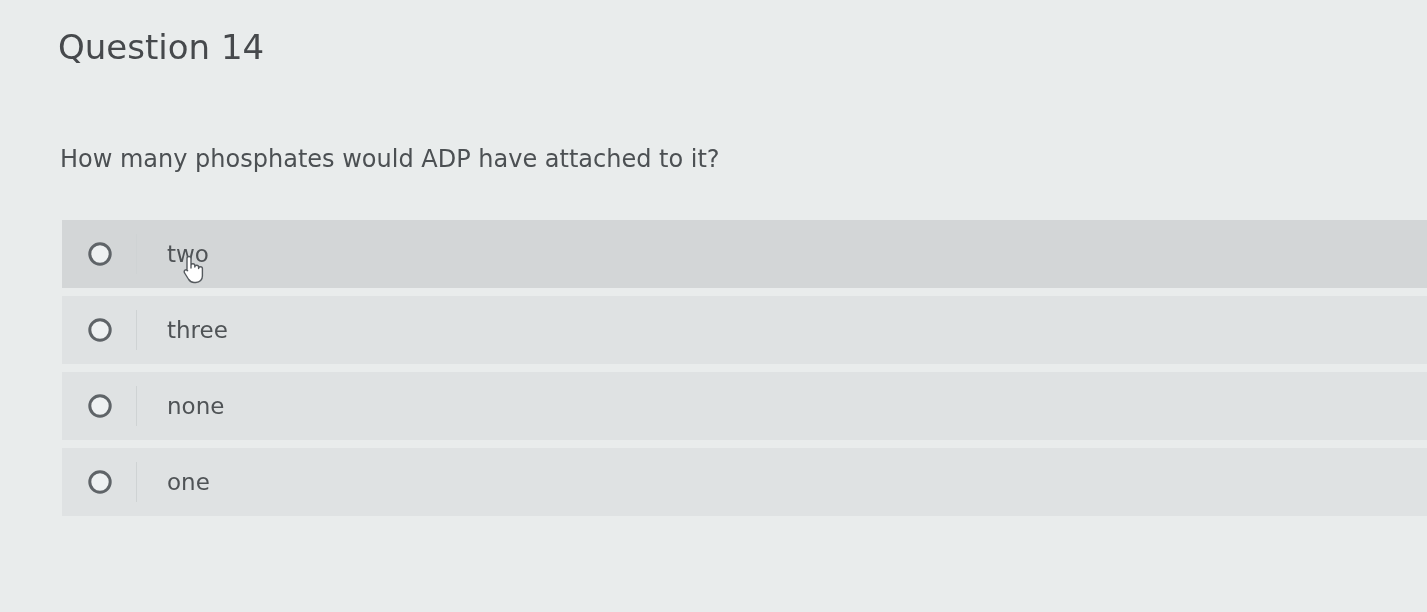 The height and width of the screenshot is (612, 1427). I want to click on answer-option: three, so click(744, 330).